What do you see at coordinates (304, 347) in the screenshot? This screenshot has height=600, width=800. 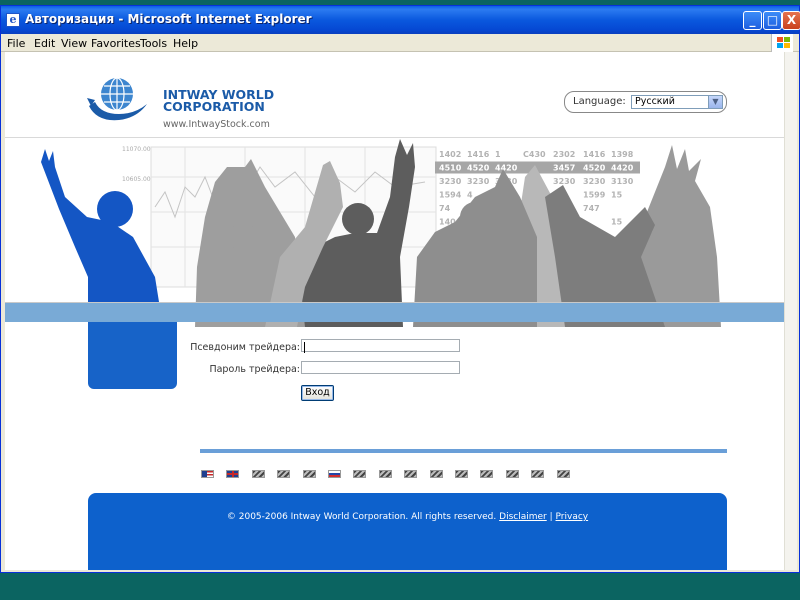 I see `text-cursor` at bounding box center [304, 347].